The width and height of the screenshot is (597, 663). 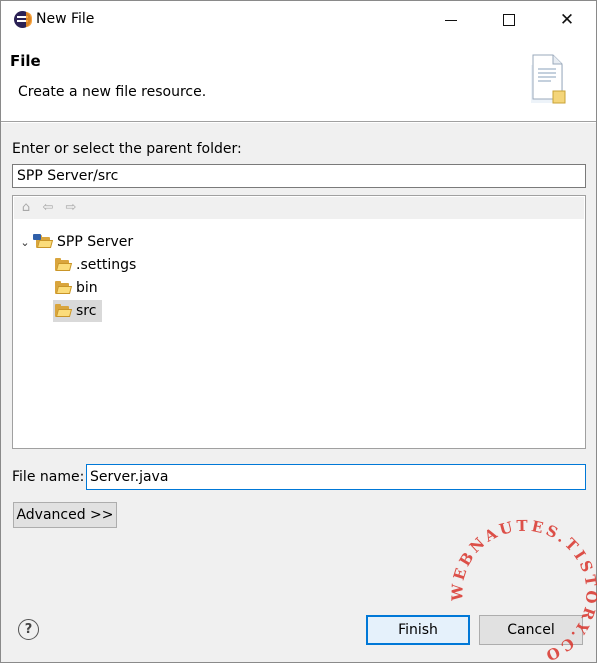 What do you see at coordinates (65, 19) in the screenshot?
I see `window-title: New File` at bounding box center [65, 19].